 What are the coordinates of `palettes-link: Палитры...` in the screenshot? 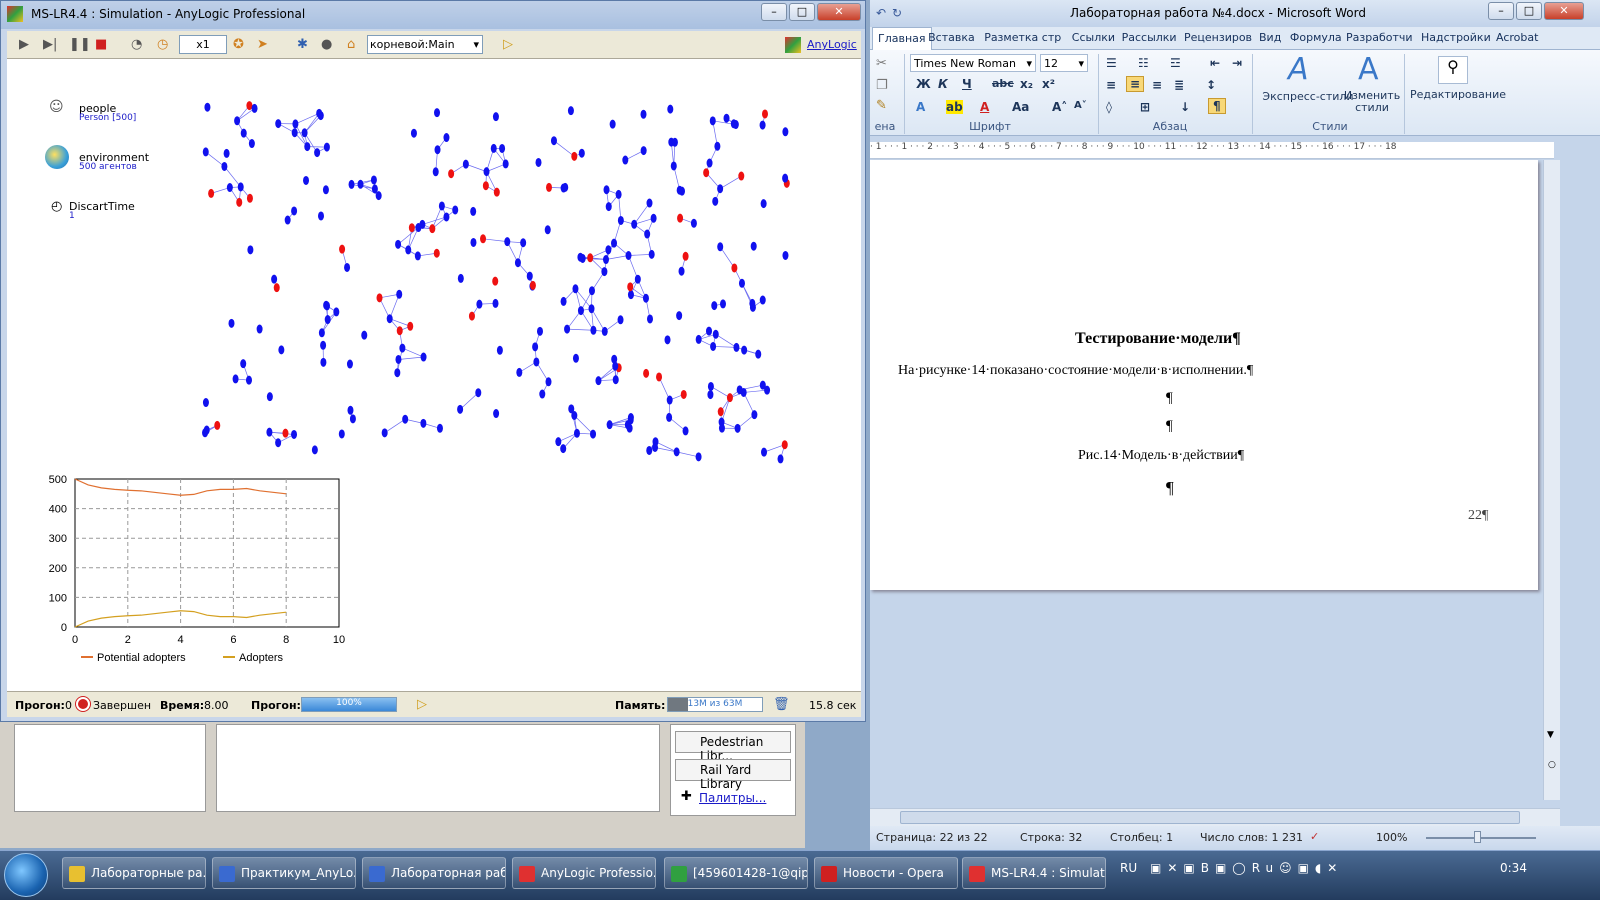 It's located at (732, 798).